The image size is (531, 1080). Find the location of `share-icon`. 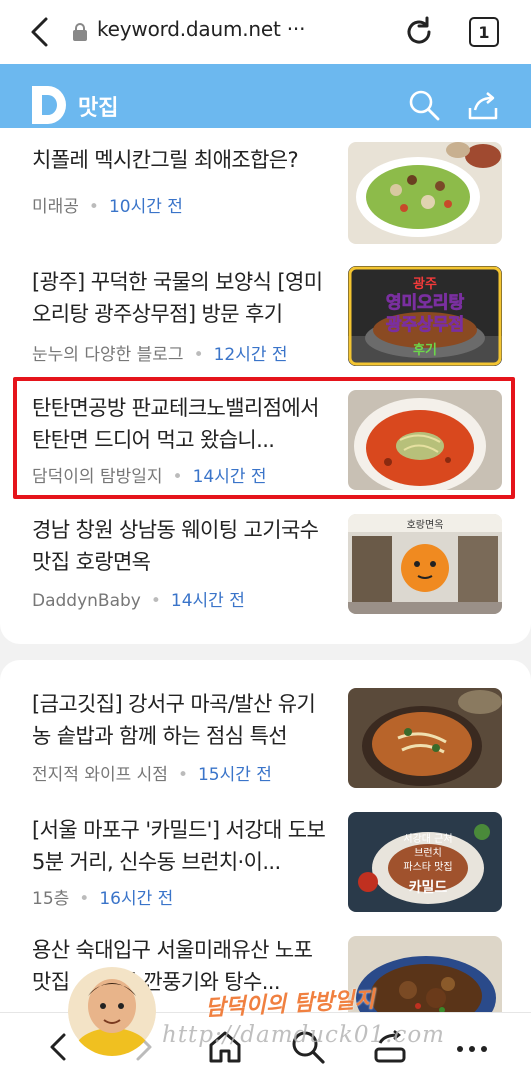

share-icon is located at coordinates (483, 105).